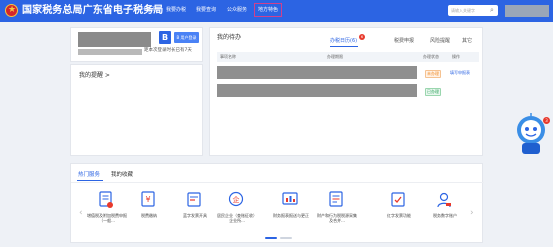 This screenshot has height=247, width=553. Describe the element at coordinates (176, 10) in the screenshot. I see `nav-item-handle: 我要办税` at that location.